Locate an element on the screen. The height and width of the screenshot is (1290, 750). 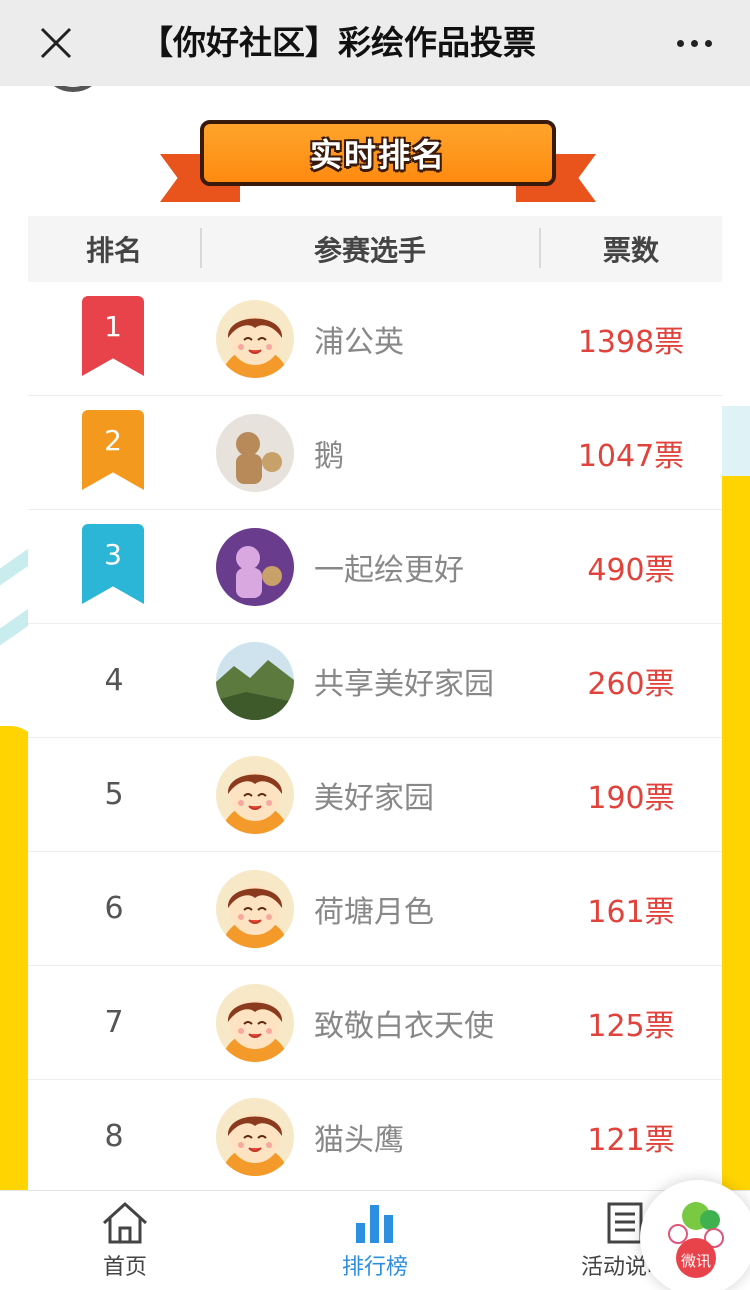
table-row: 4 共享美好家园 260票 is located at coordinates (375, 681).